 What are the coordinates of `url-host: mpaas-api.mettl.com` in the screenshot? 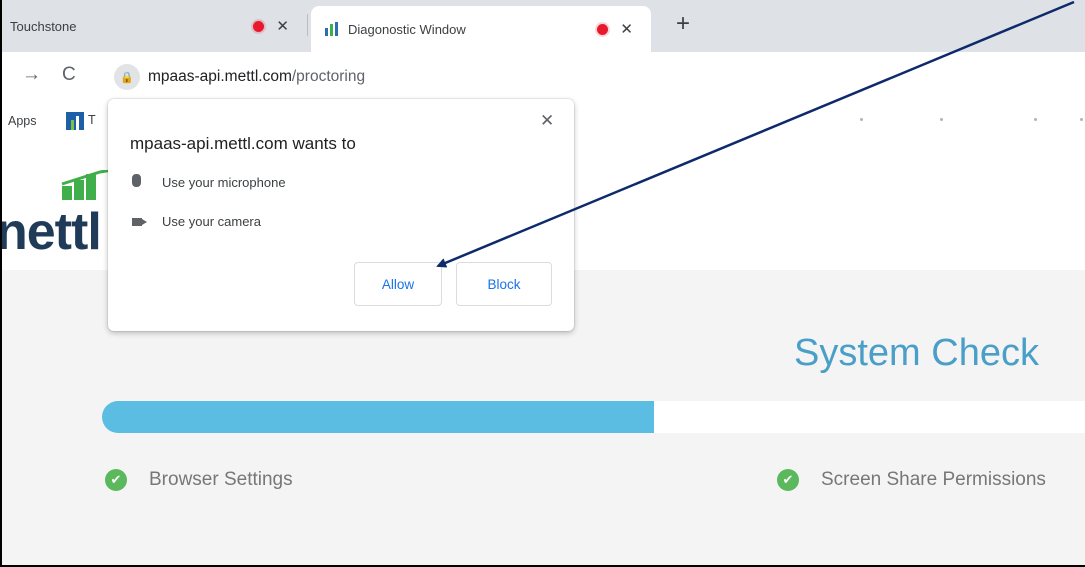 It's located at (220, 76).